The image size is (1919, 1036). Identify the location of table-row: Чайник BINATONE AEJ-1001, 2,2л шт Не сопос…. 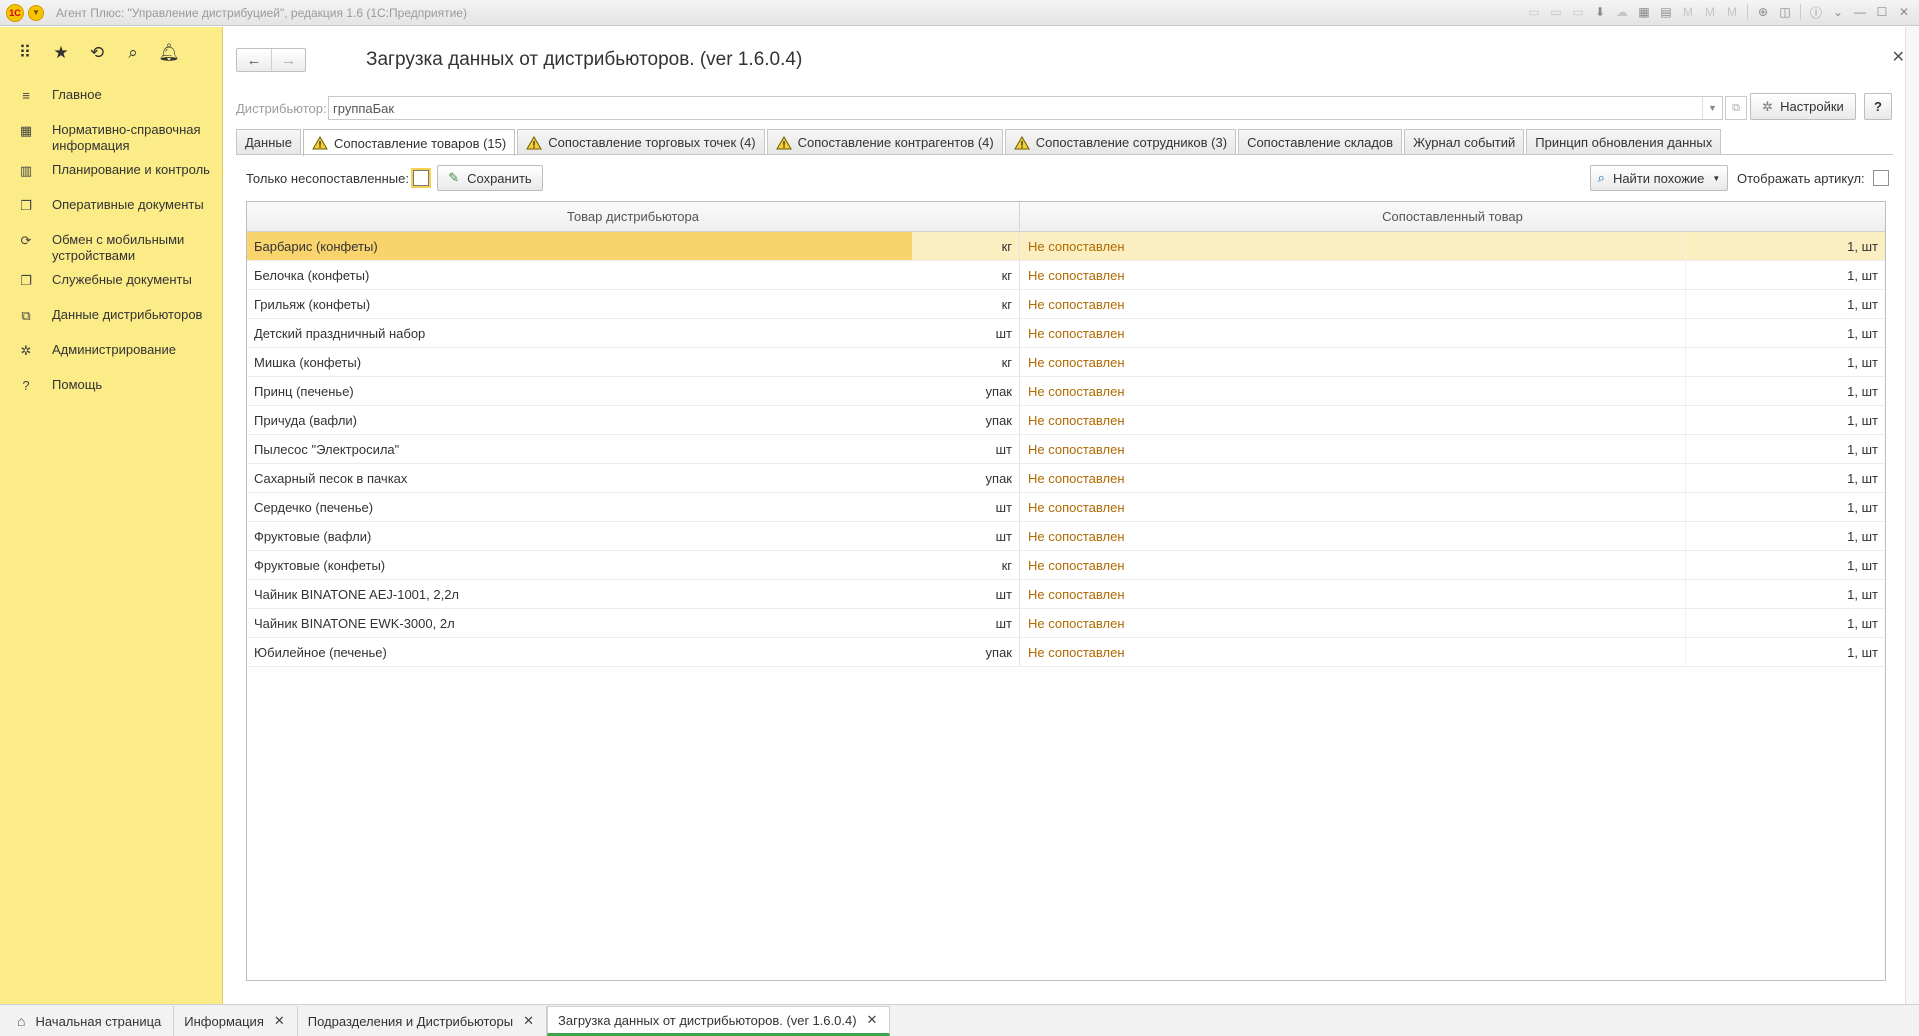
(1066, 594).